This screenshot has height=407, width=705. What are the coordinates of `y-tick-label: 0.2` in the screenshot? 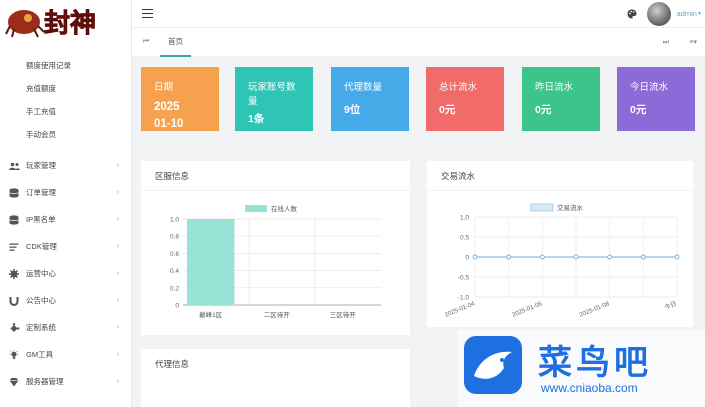 It's located at (174, 288).